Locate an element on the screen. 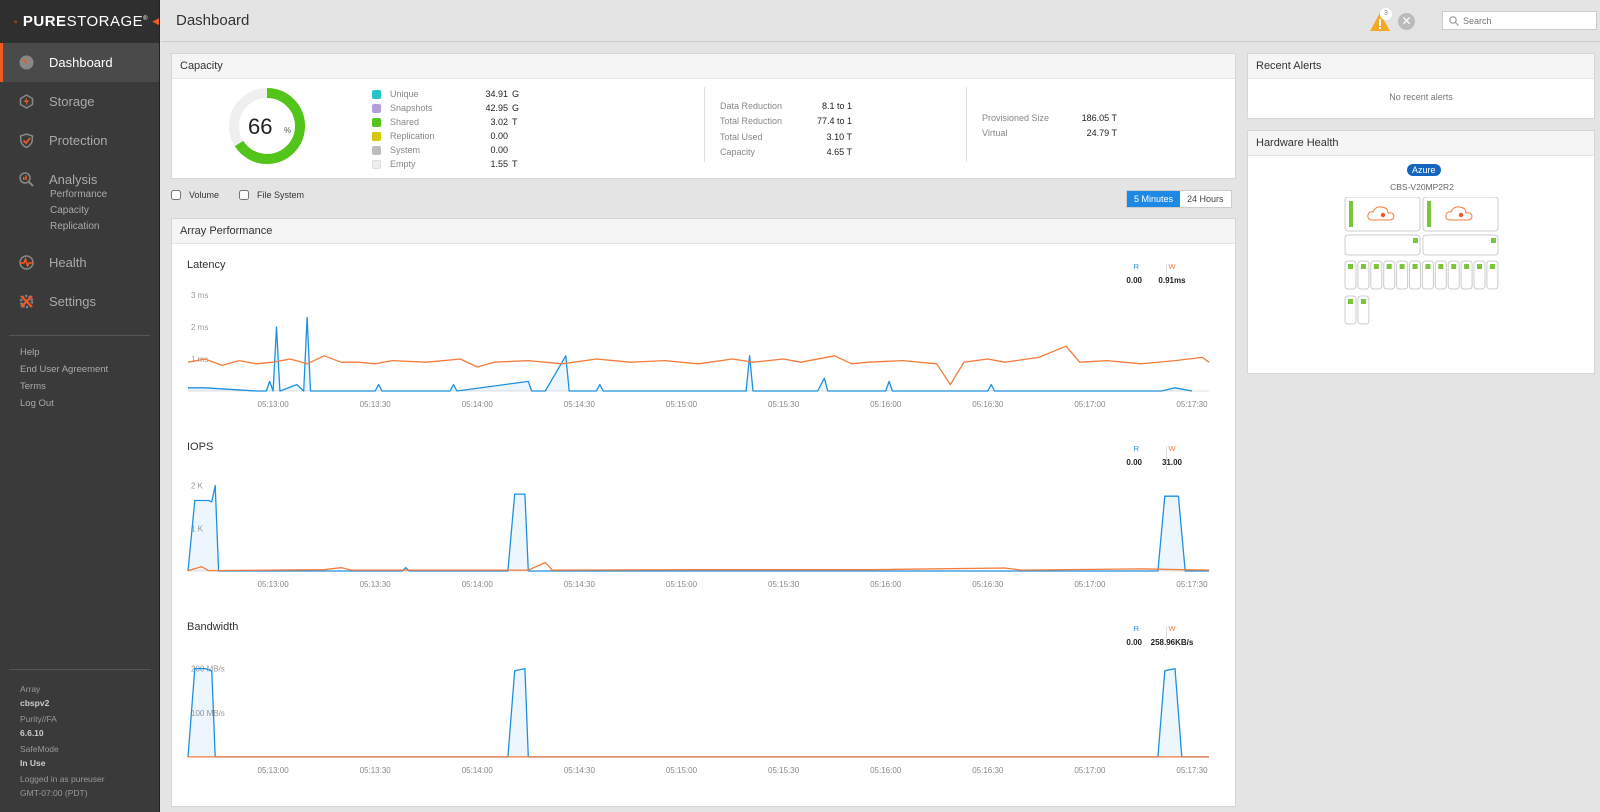 This screenshot has width=1600, height=812. range-5-minutes-button: 5 Minutes is located at coordinates (1154, 199).